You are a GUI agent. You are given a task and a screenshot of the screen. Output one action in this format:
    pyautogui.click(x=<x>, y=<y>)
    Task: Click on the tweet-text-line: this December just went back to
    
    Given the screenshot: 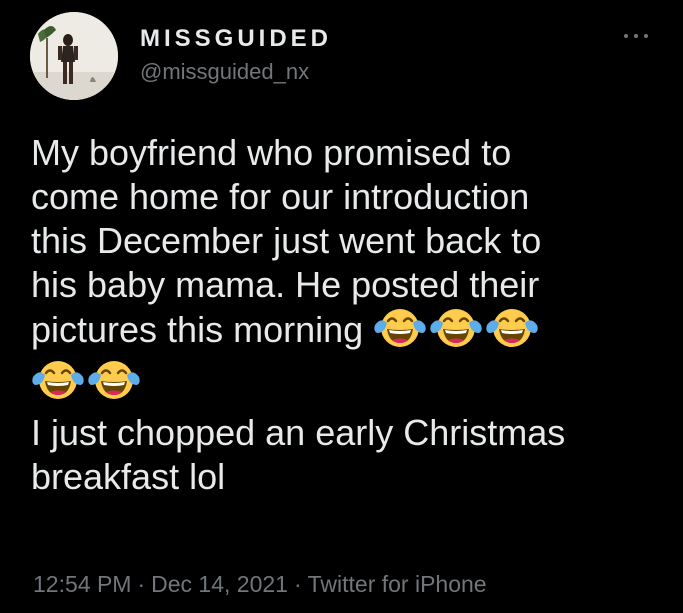 What is the action you would take?
    pyautogui.click(x=286, y=240)
    